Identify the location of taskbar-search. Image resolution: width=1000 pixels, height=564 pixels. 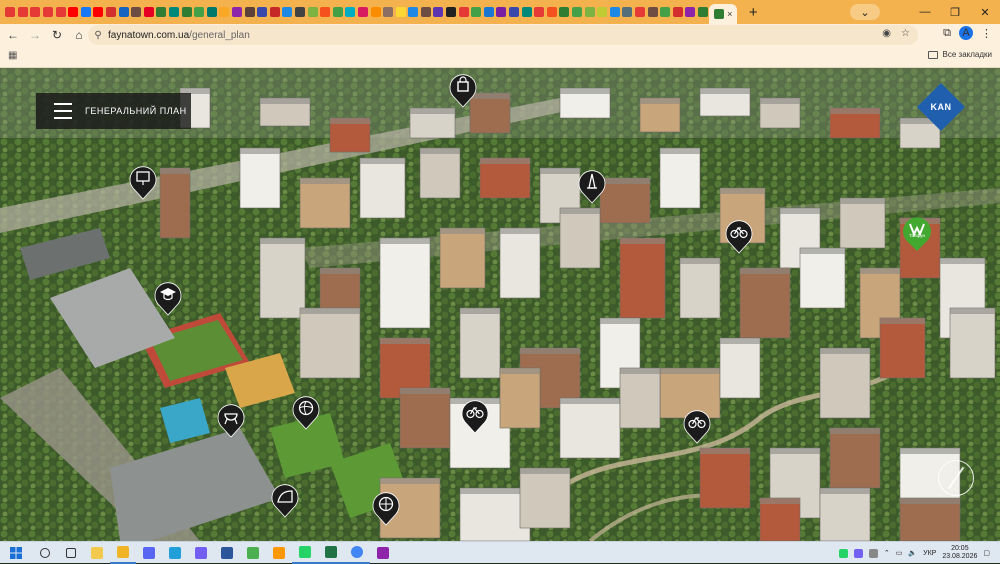
(45, 553).